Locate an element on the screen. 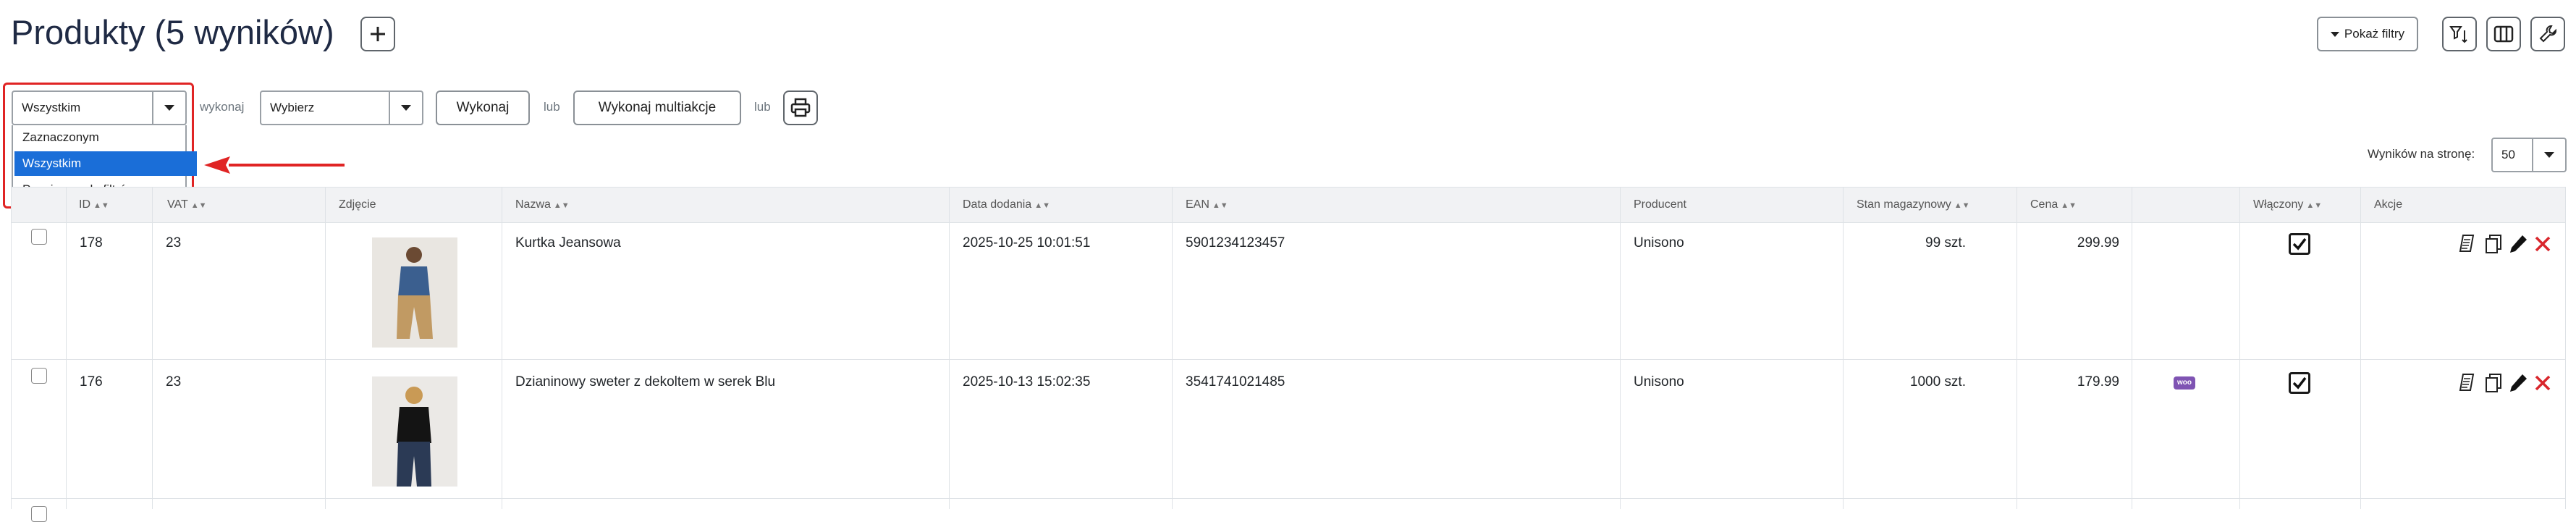  plus-icon is located at coordinates (378, 34).